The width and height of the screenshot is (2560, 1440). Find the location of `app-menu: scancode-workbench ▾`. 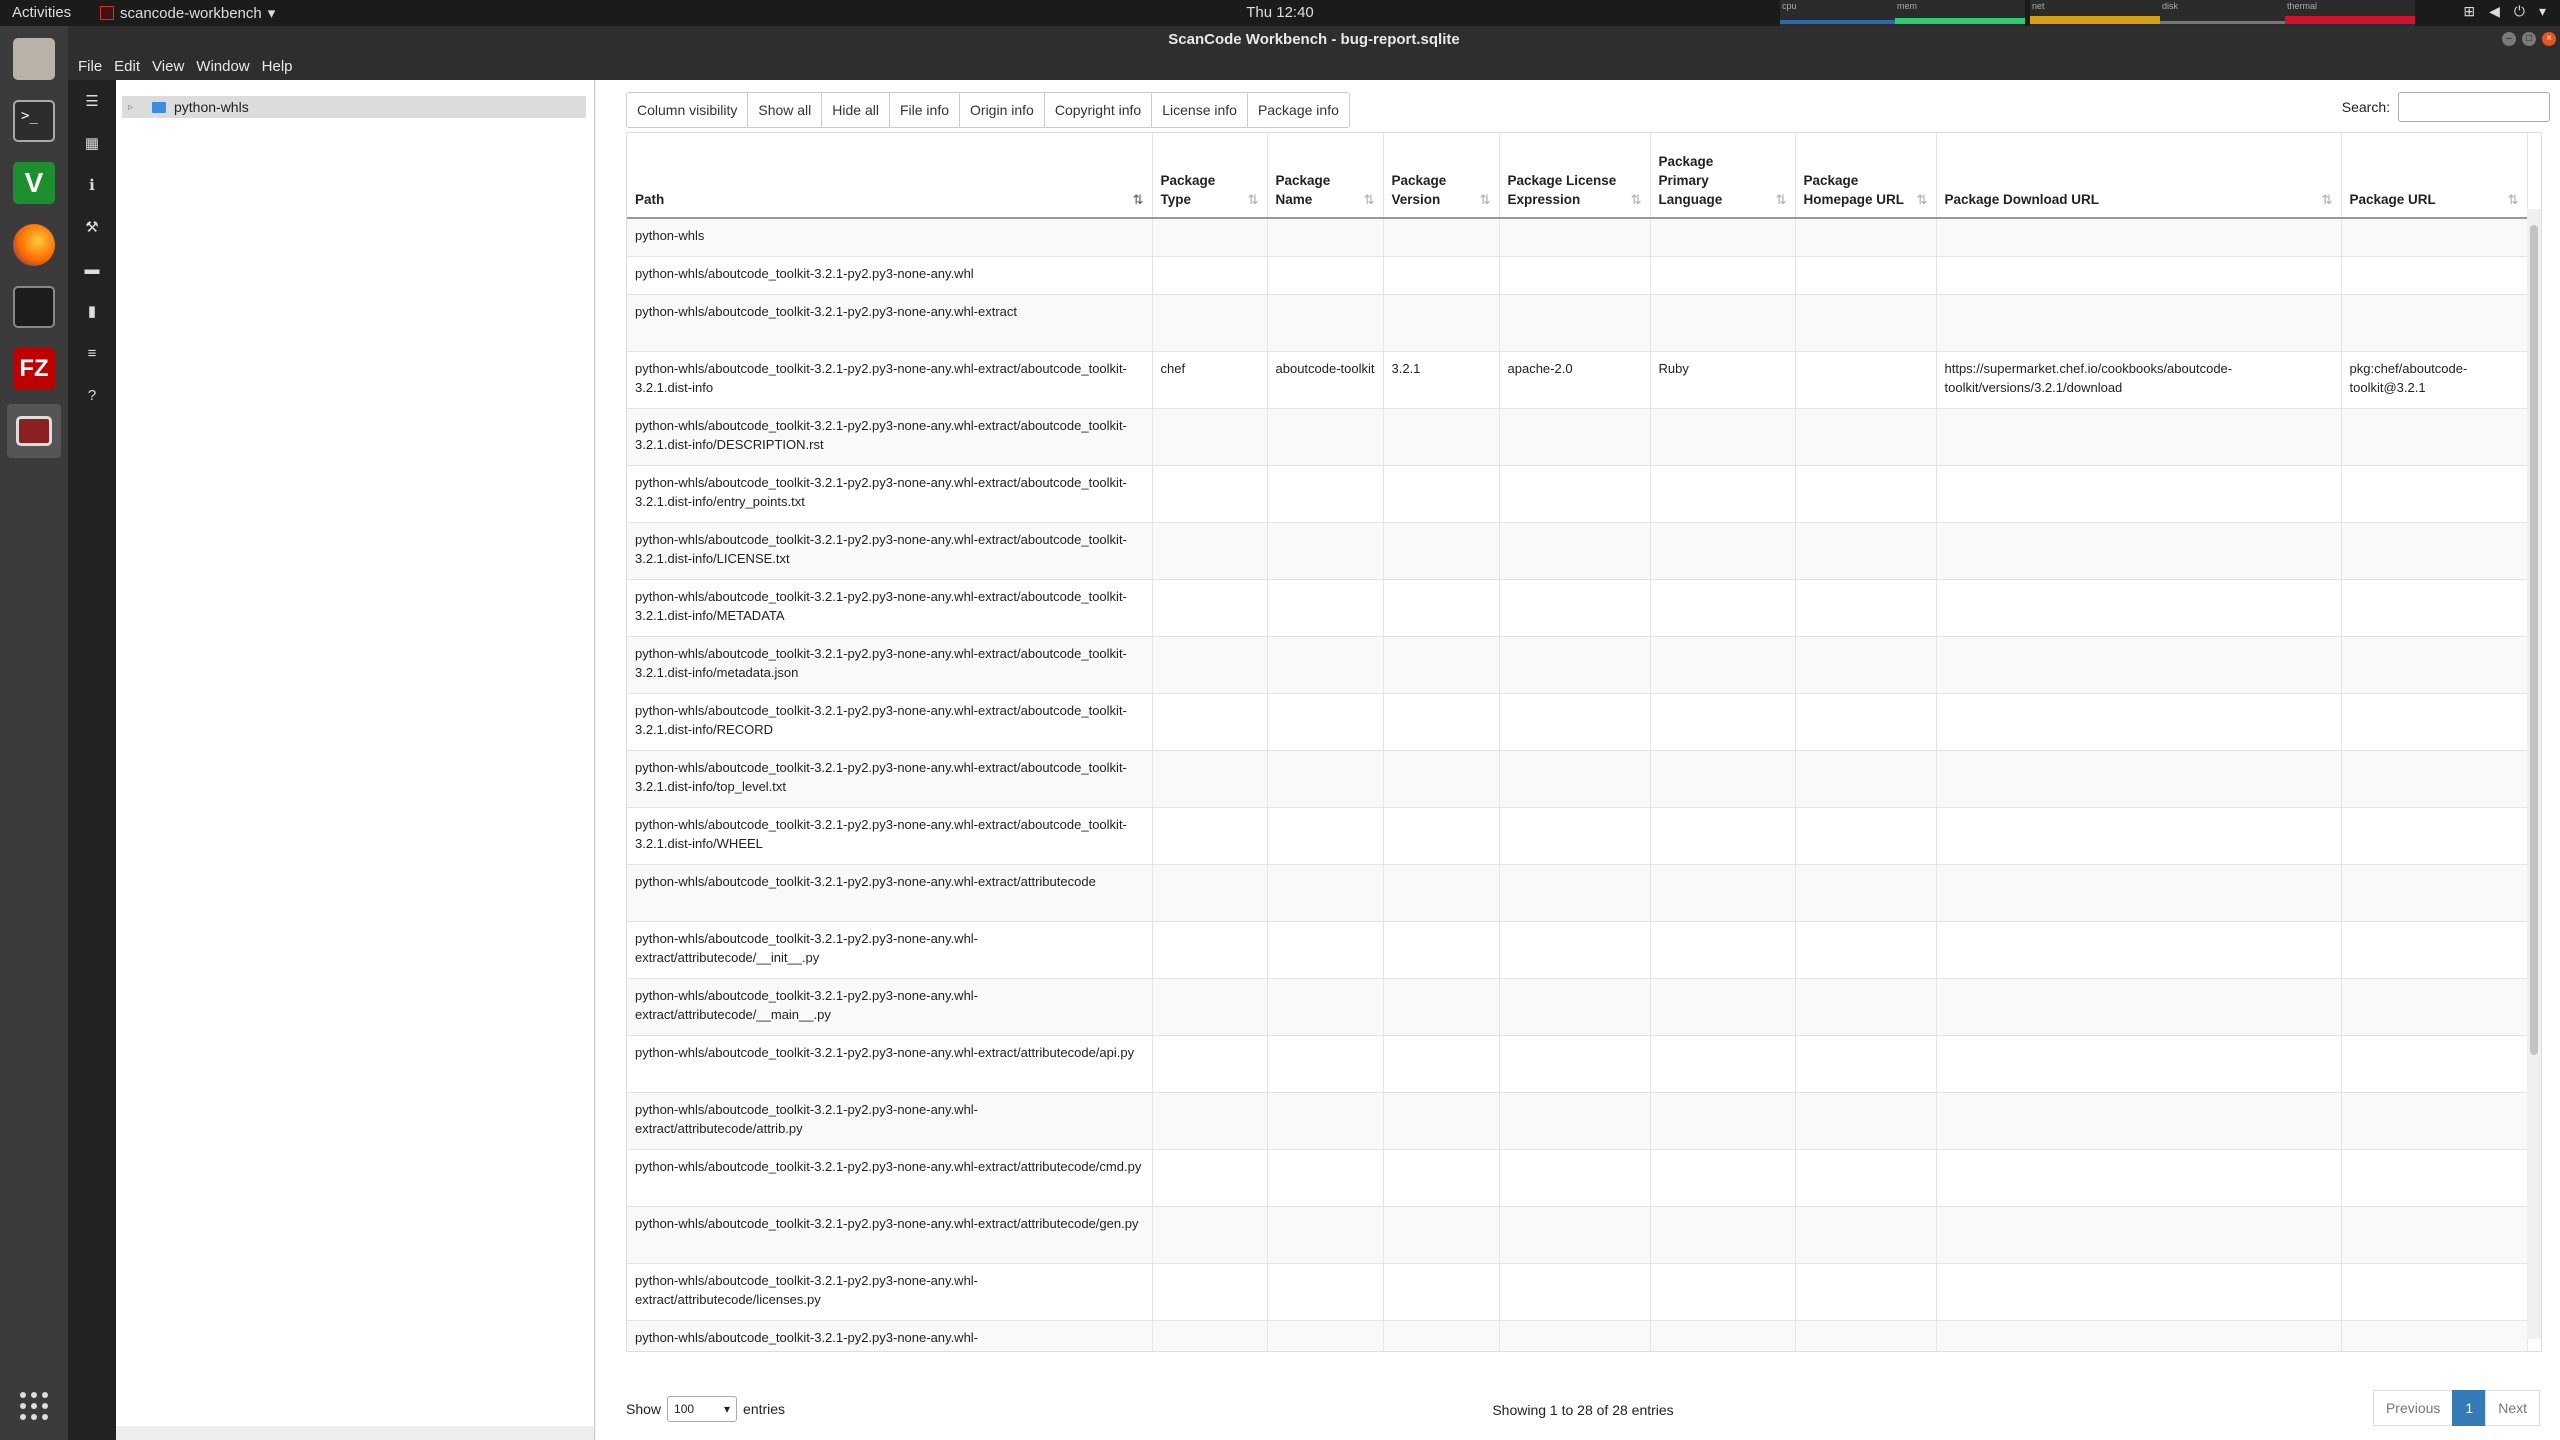

app-menu: scancode-workbench ▾ is located at coordinates (187, 13).